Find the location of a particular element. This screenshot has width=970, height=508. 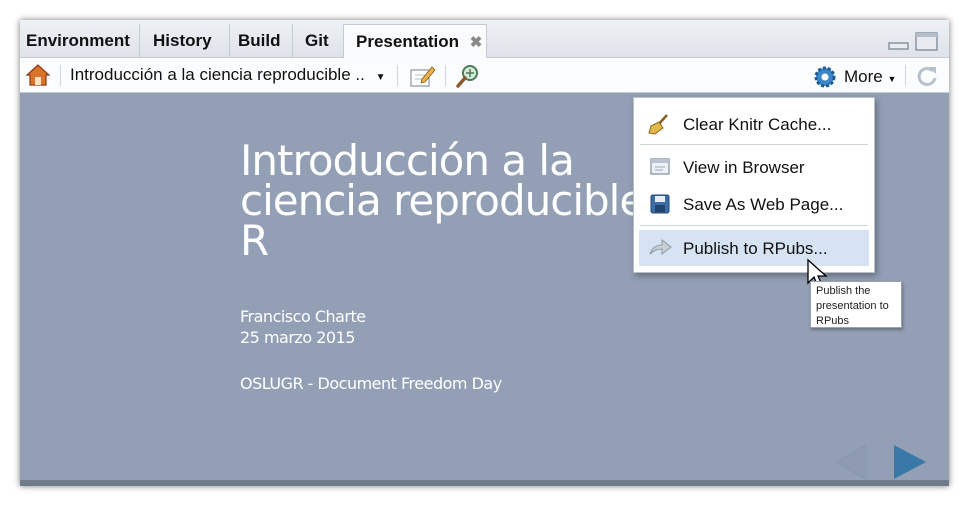

tab-label: Environment is located at coordinates (78, 40).